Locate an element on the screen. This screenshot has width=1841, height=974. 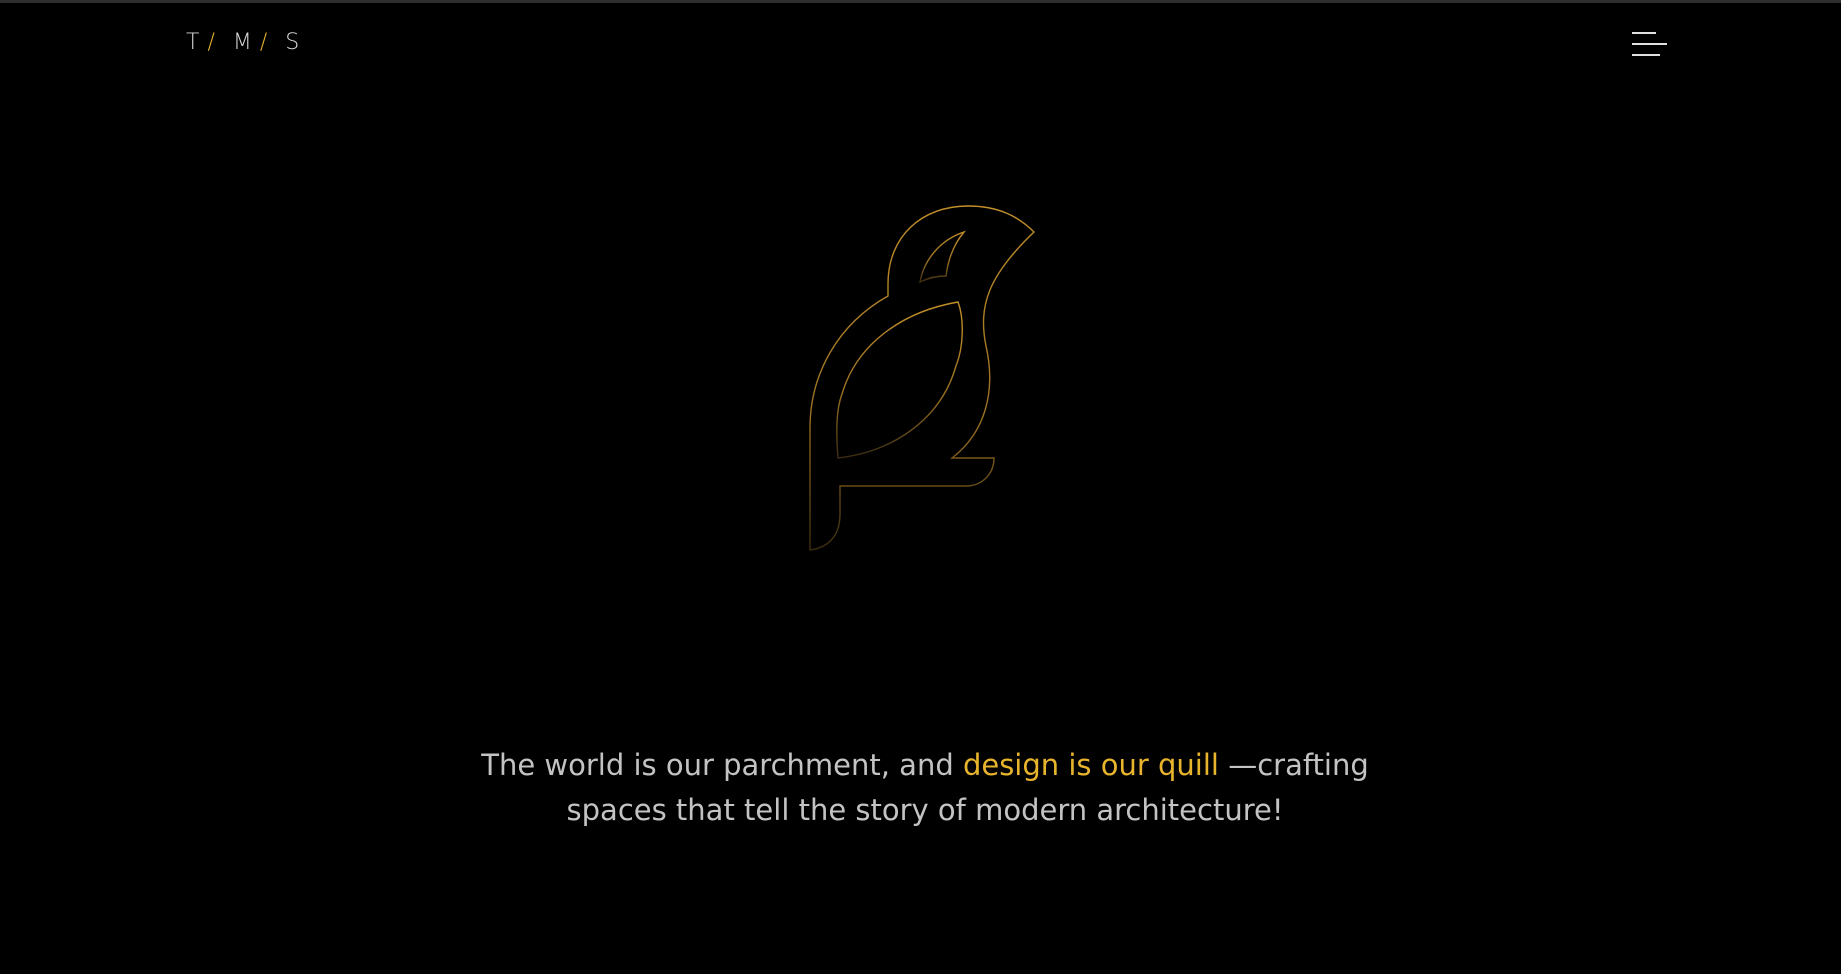
hamburger-menu-icon is located at coordinates (1649, 44).